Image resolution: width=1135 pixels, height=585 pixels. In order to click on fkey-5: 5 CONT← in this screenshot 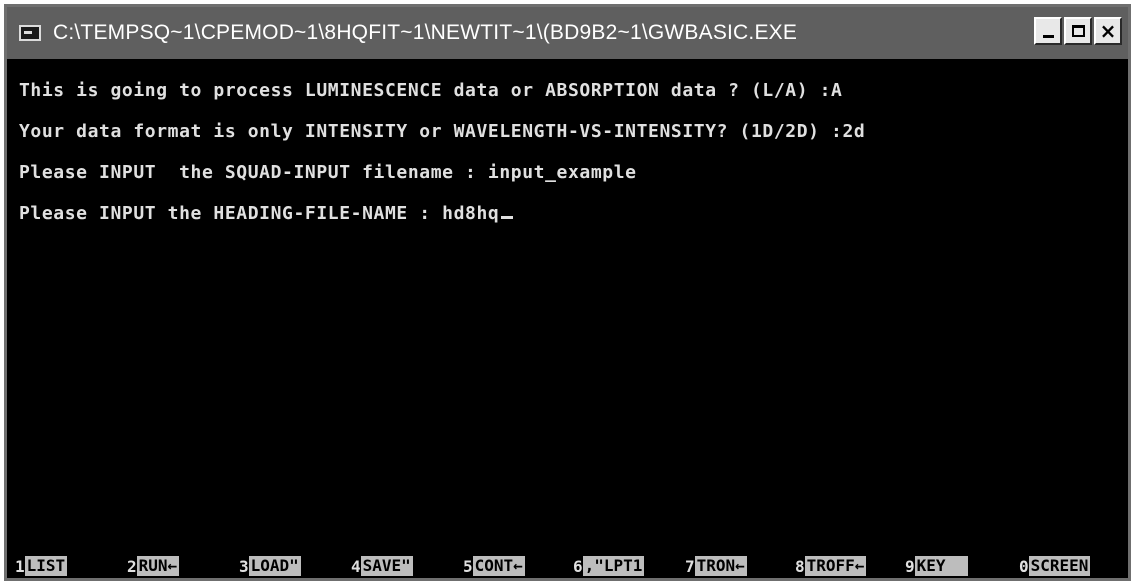, I will do `click(494, 566)`.